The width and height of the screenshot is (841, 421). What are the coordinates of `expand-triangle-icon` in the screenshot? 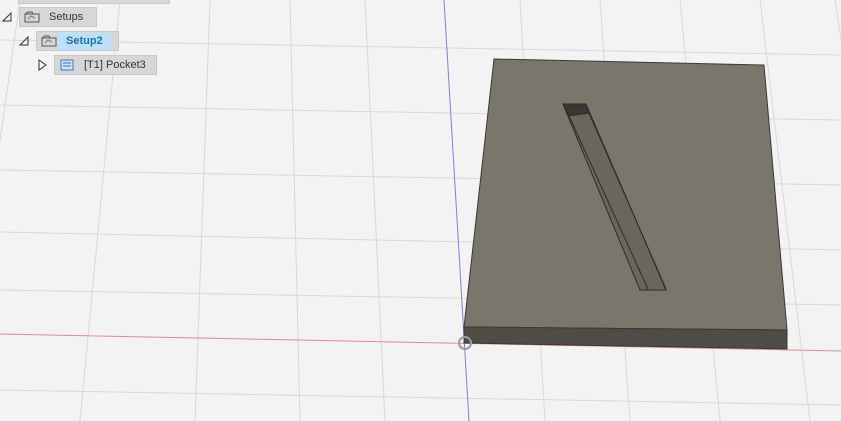 It's located at (42, 65).